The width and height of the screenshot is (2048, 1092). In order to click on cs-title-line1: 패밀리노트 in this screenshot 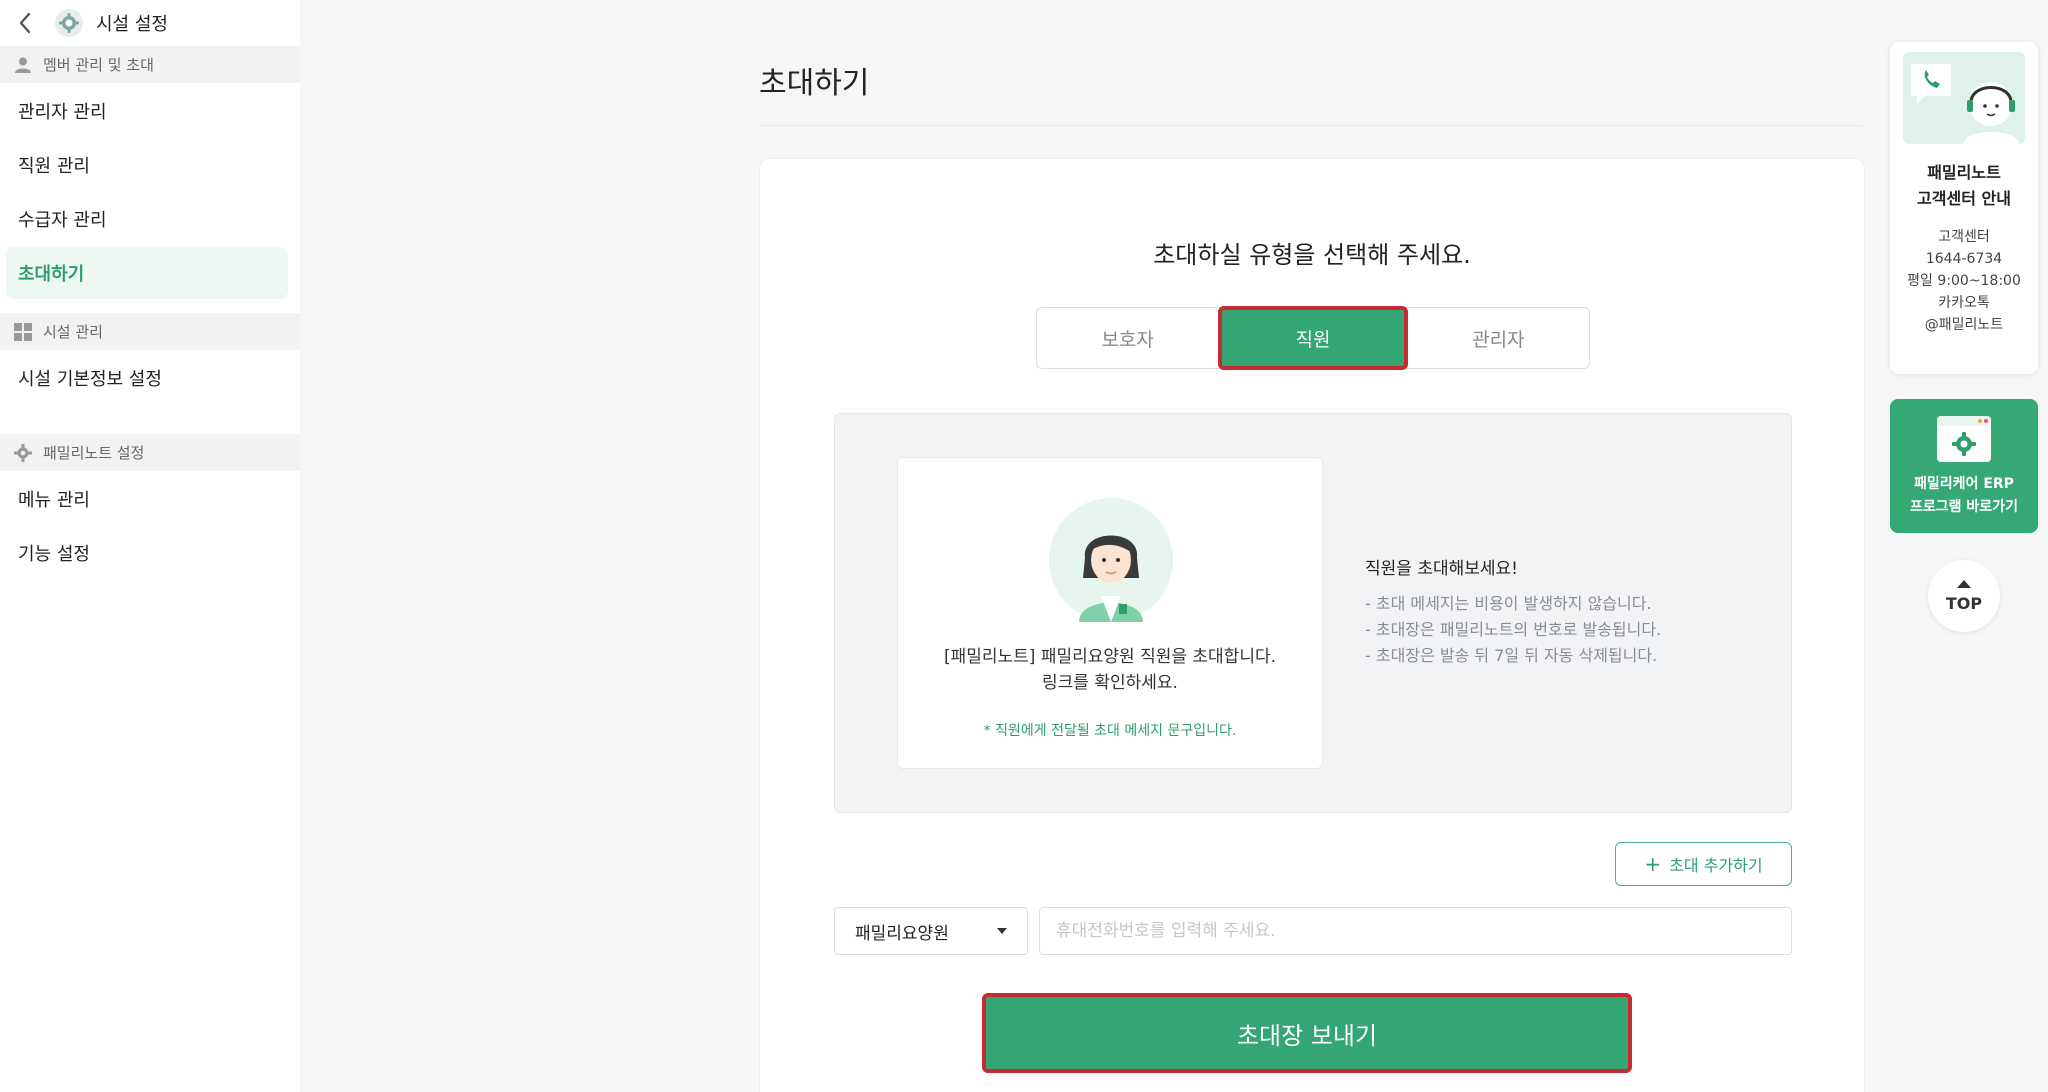, I will do `click(1964, 172)`.